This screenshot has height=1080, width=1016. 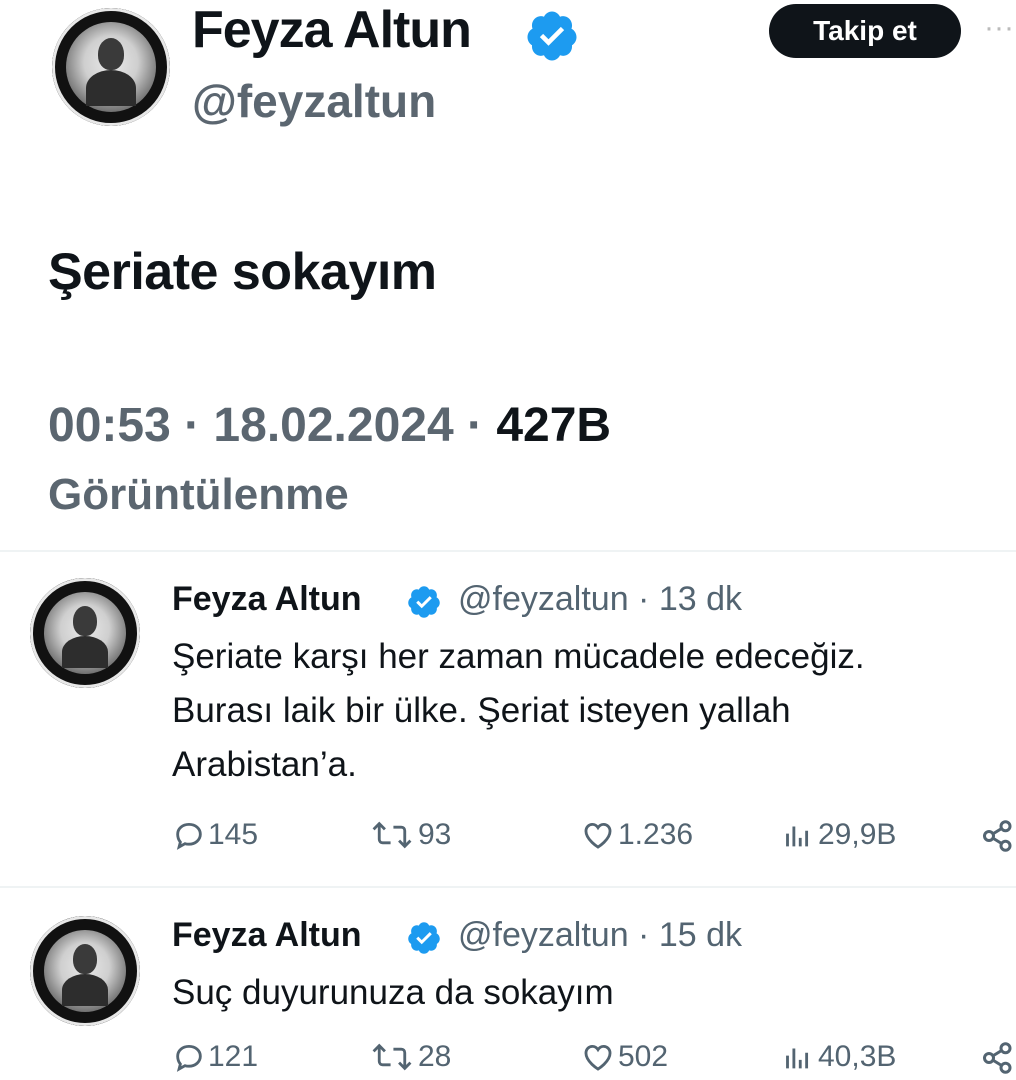 I want to click on author-name: Feyza Altun, so click(x=332, y=30).